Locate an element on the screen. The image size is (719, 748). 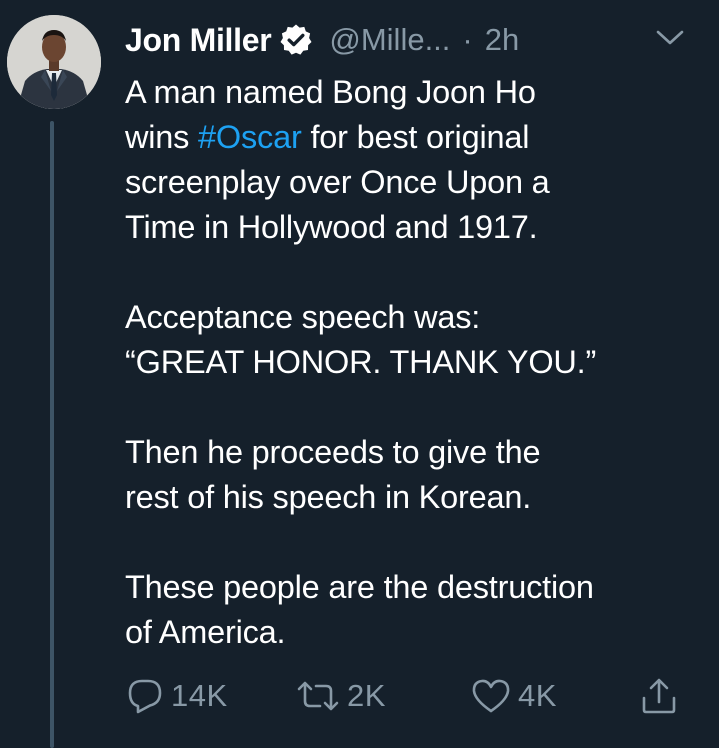
tweet-text-line: Time in Hollywood and 1917. is located at coordinates (331, 227).